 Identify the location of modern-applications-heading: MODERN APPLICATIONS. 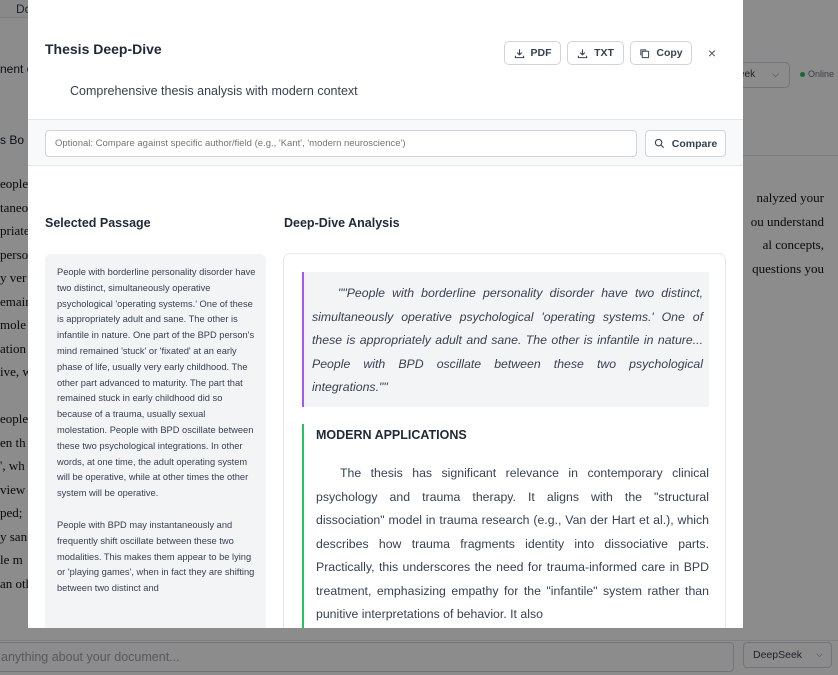
(391, 435).